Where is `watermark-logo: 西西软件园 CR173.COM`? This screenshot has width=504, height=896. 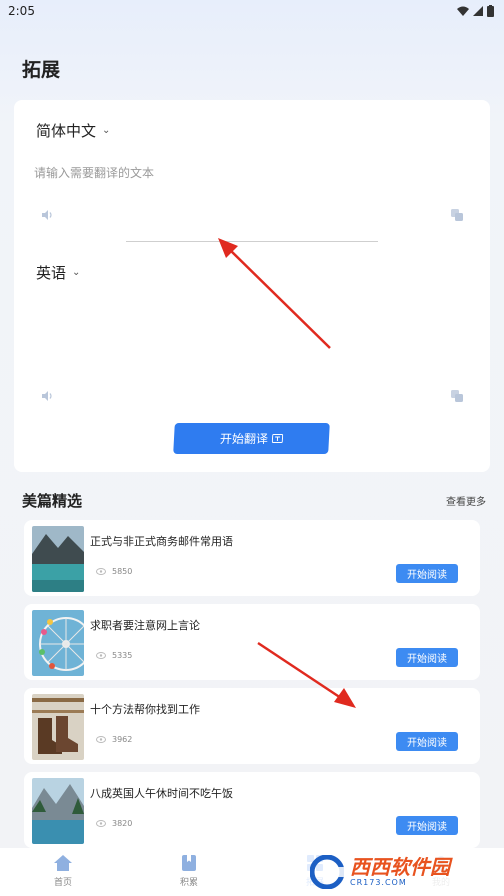 watermark-logo: 西西软件园 CR173.COM is located at coordinates (401, 872).